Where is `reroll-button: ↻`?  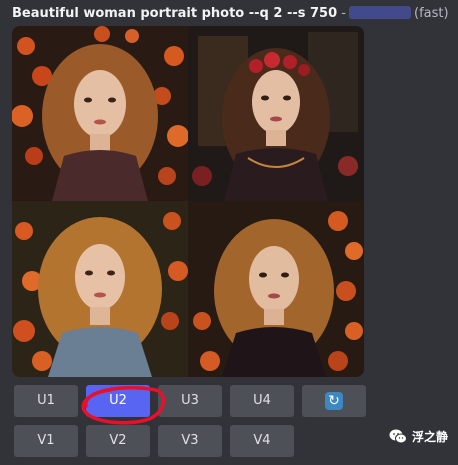
reroll-button: ↻ is located at coordinates (334, 401).